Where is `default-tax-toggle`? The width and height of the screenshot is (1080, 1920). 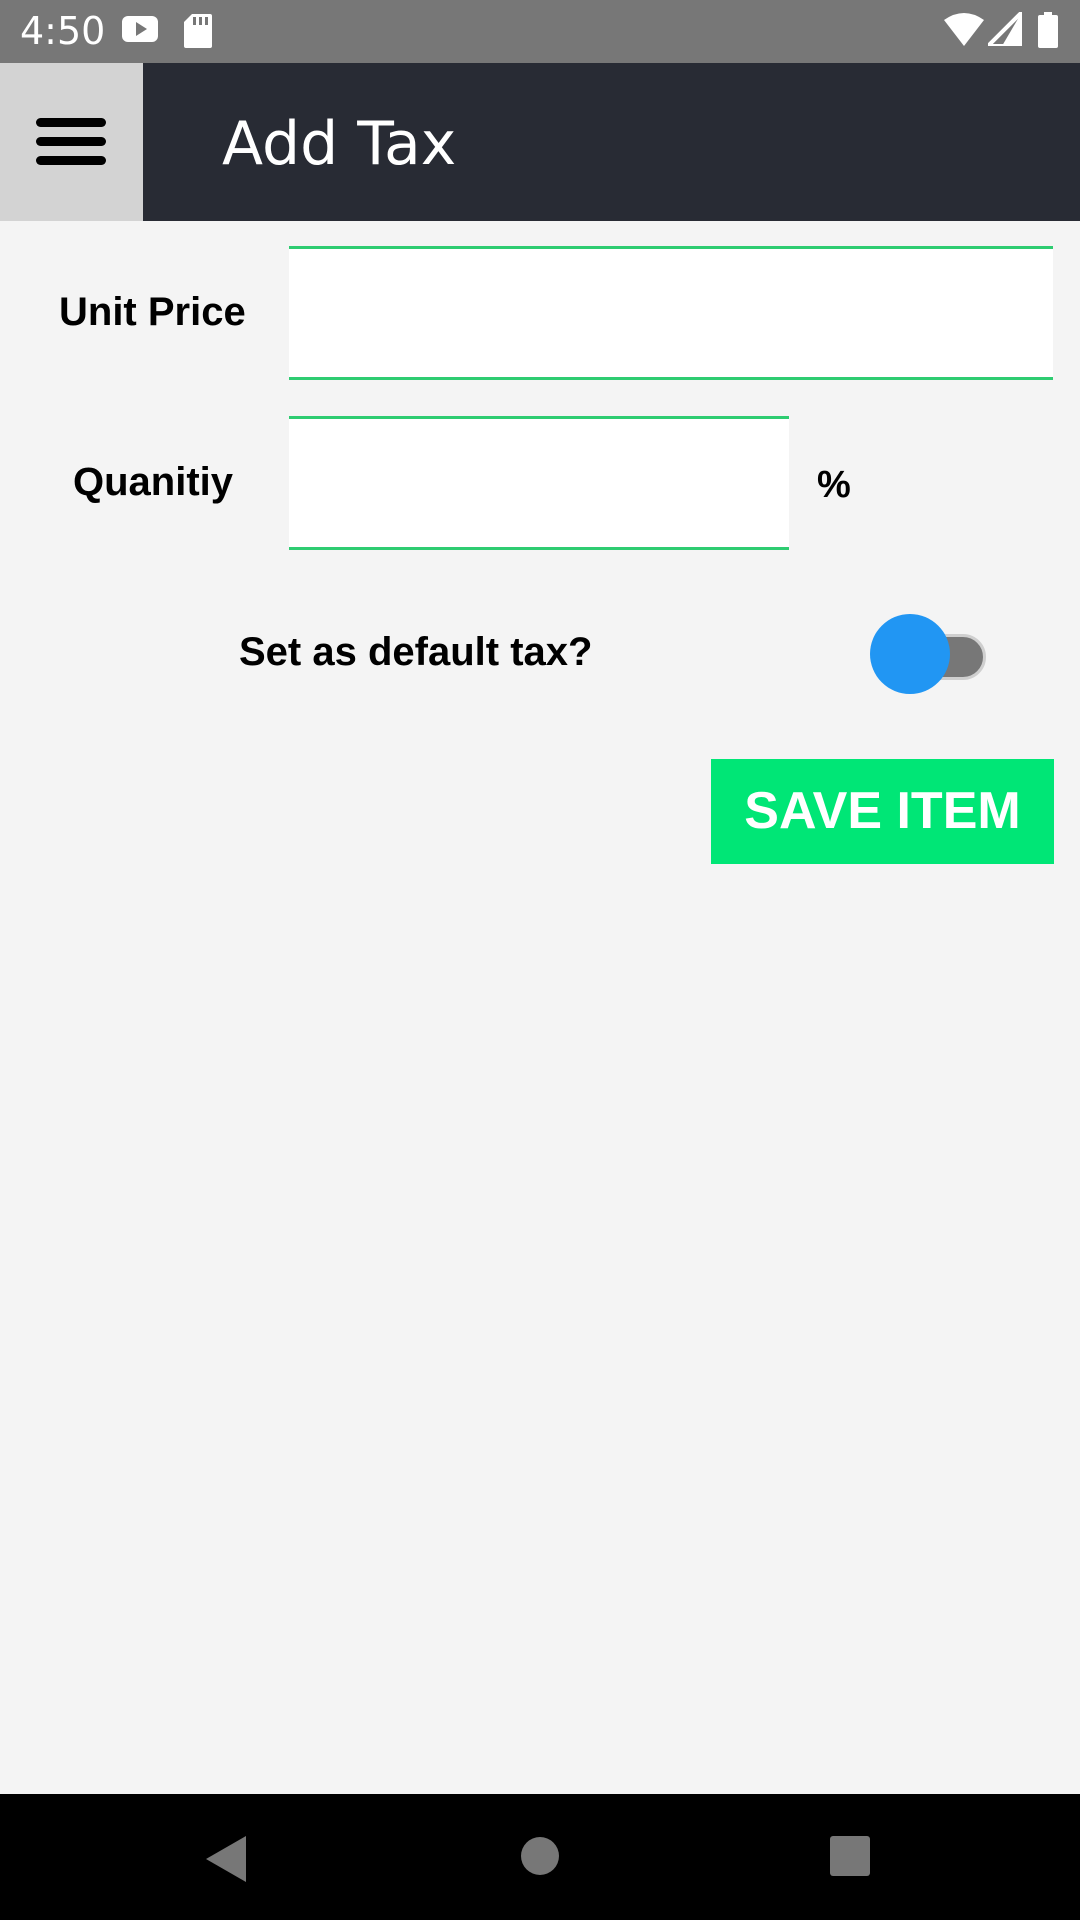
default-tax-toggle is located at coordinates (930, 655).